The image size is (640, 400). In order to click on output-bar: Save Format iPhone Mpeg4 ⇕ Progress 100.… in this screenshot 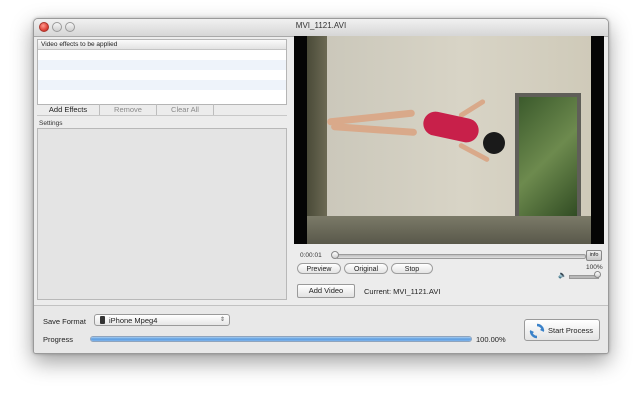, I will do `click(321, 329)`.